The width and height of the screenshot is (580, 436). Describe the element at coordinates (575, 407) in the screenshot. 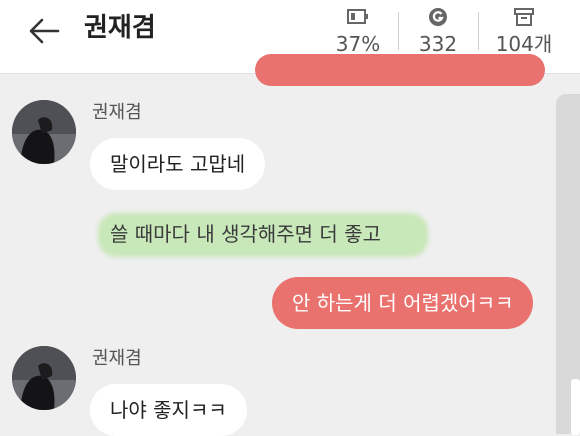

I see `scrollbar-thumb` at that location.